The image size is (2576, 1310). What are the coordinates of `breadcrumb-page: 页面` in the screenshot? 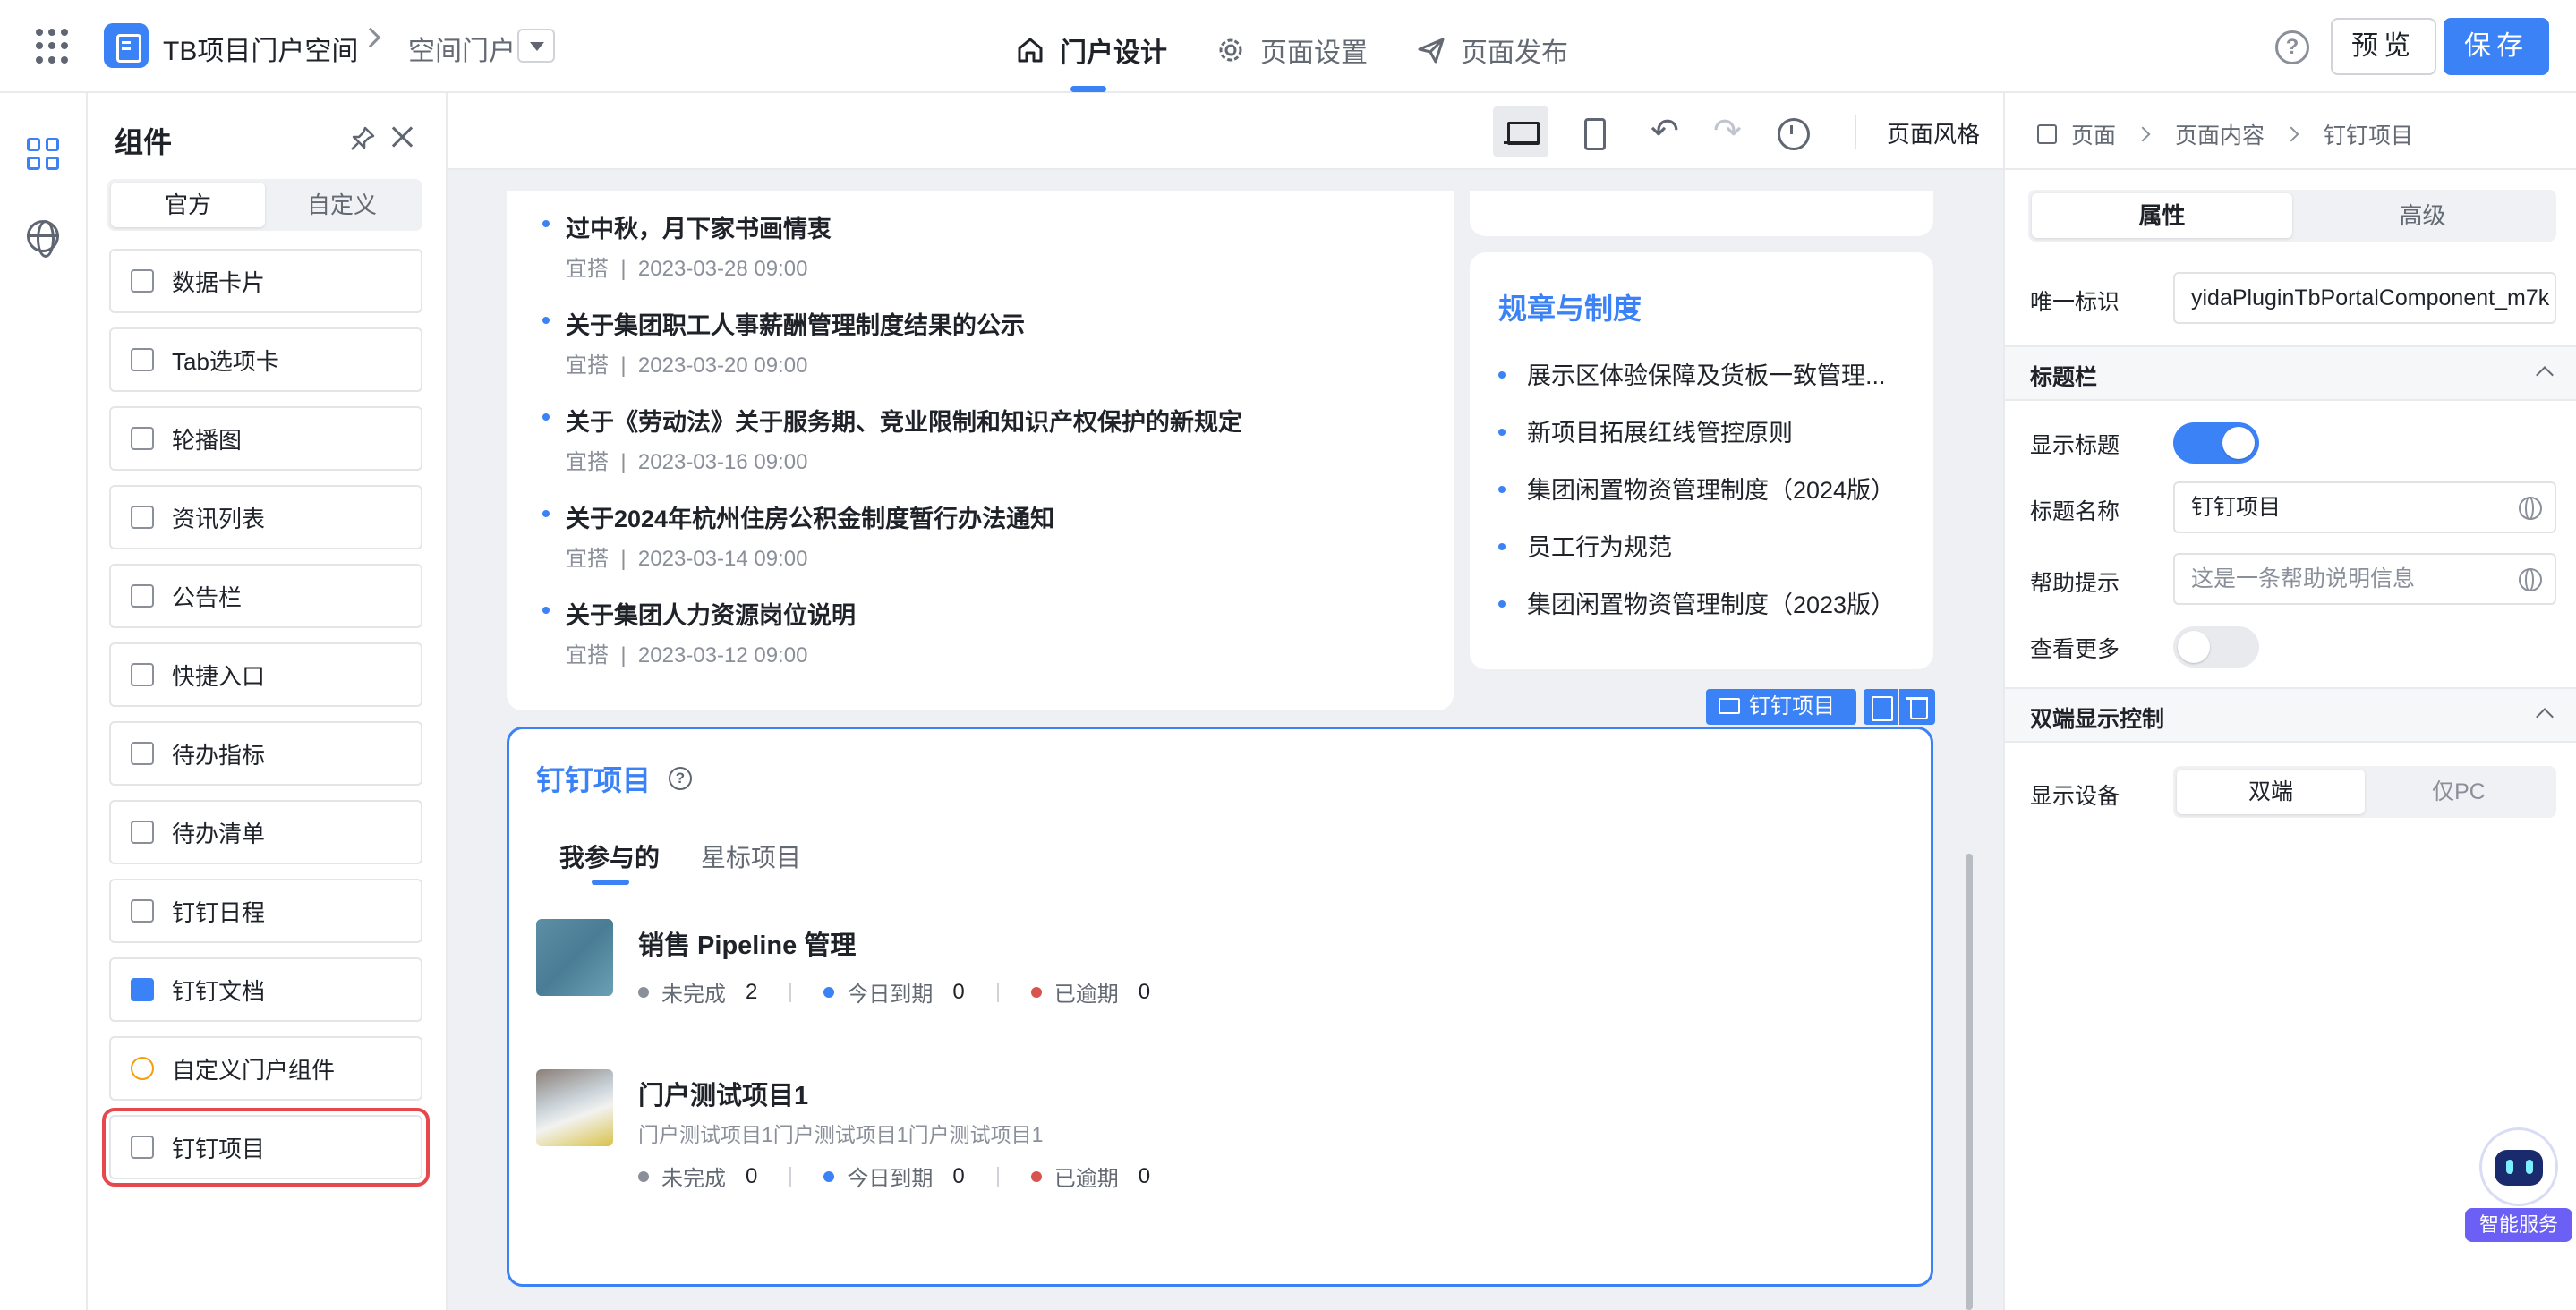 It's located at (2093, 134).